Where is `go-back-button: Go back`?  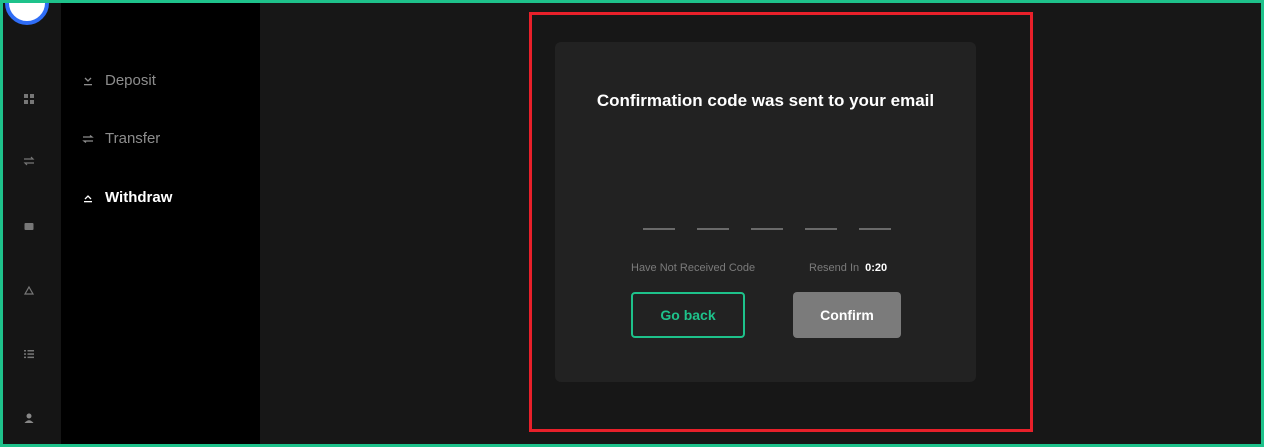
go-back-button: Go back is located at coordinates (688, 315).